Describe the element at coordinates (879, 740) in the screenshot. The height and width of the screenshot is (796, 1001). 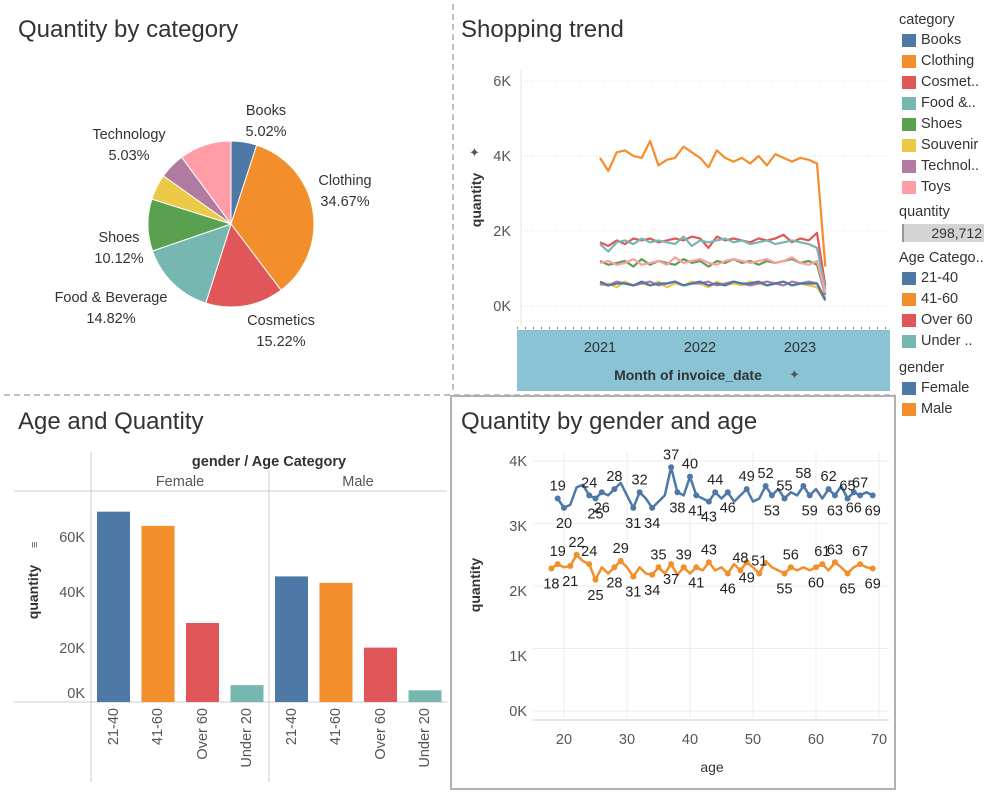
I see `g-xtick: 70` at that location.